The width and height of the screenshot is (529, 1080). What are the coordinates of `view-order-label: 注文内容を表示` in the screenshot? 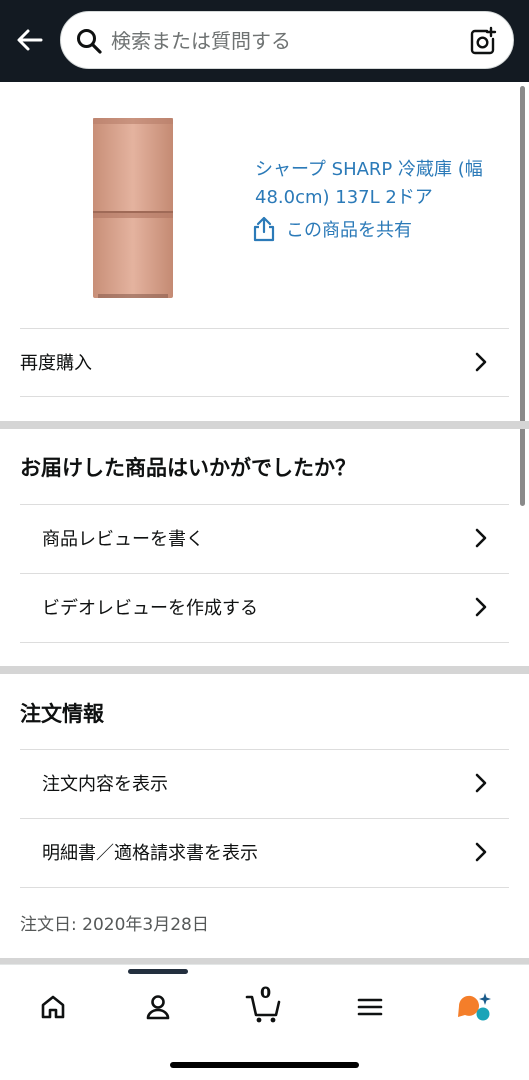 It's located at (105, 784).